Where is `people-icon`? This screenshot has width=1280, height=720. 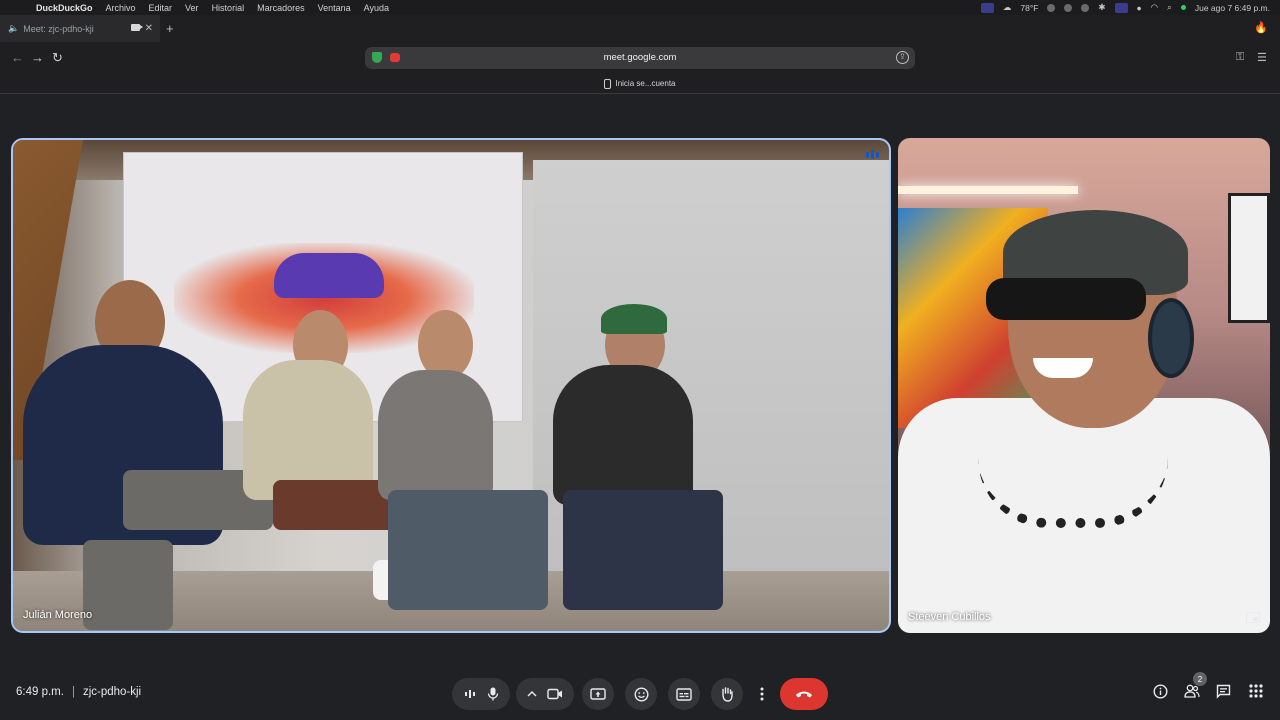
people-icon is located at coordinates (1192, 691).